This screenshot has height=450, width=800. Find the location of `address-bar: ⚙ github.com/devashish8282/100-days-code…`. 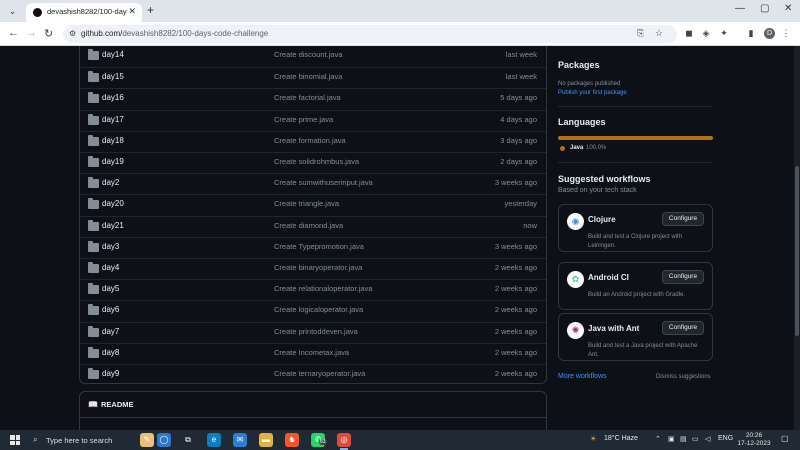

address-bar: ⚙ github.com/devashish8282/100-days-code… is located at coordinates (370, 34).